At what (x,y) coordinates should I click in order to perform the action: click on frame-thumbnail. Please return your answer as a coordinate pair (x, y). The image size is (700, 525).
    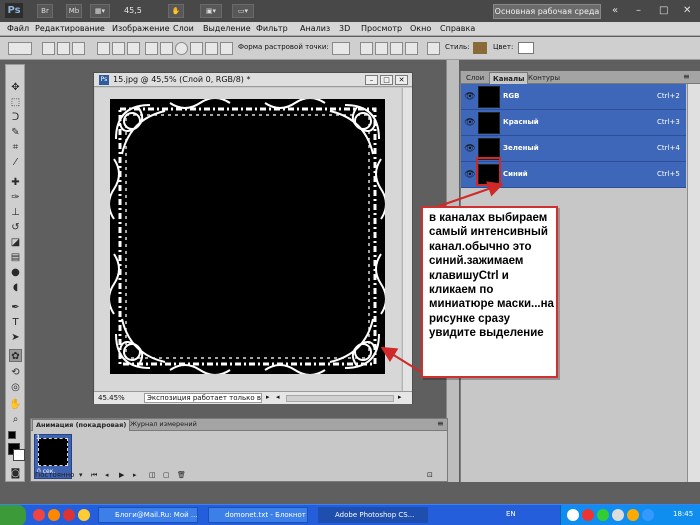
    Looking at the image, I should click on (53, 452).